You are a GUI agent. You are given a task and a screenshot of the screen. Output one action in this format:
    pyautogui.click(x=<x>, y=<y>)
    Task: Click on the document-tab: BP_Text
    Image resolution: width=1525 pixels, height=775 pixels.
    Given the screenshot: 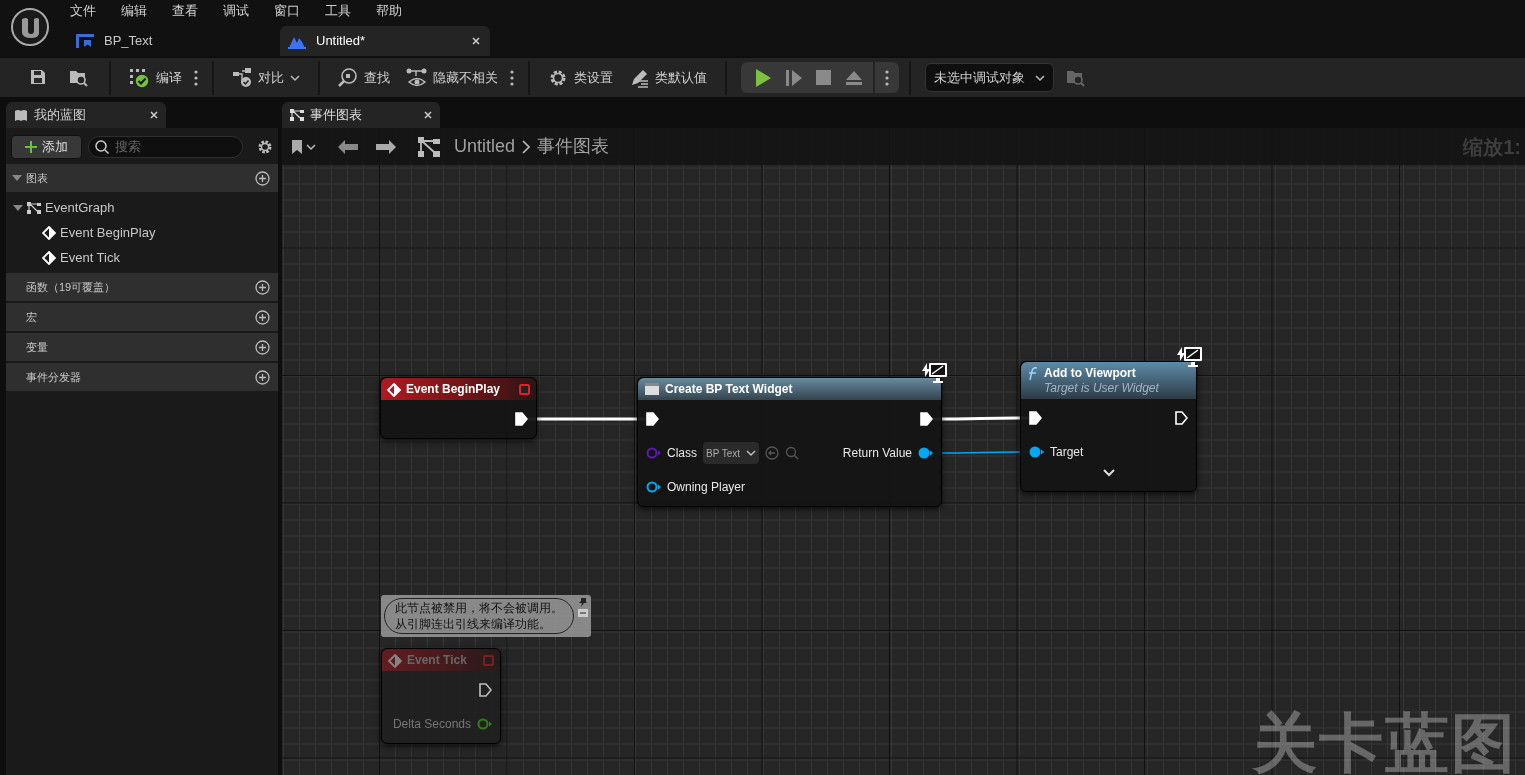 What is the action you would take?
    pyautogui.click(x=174, y=41)
    